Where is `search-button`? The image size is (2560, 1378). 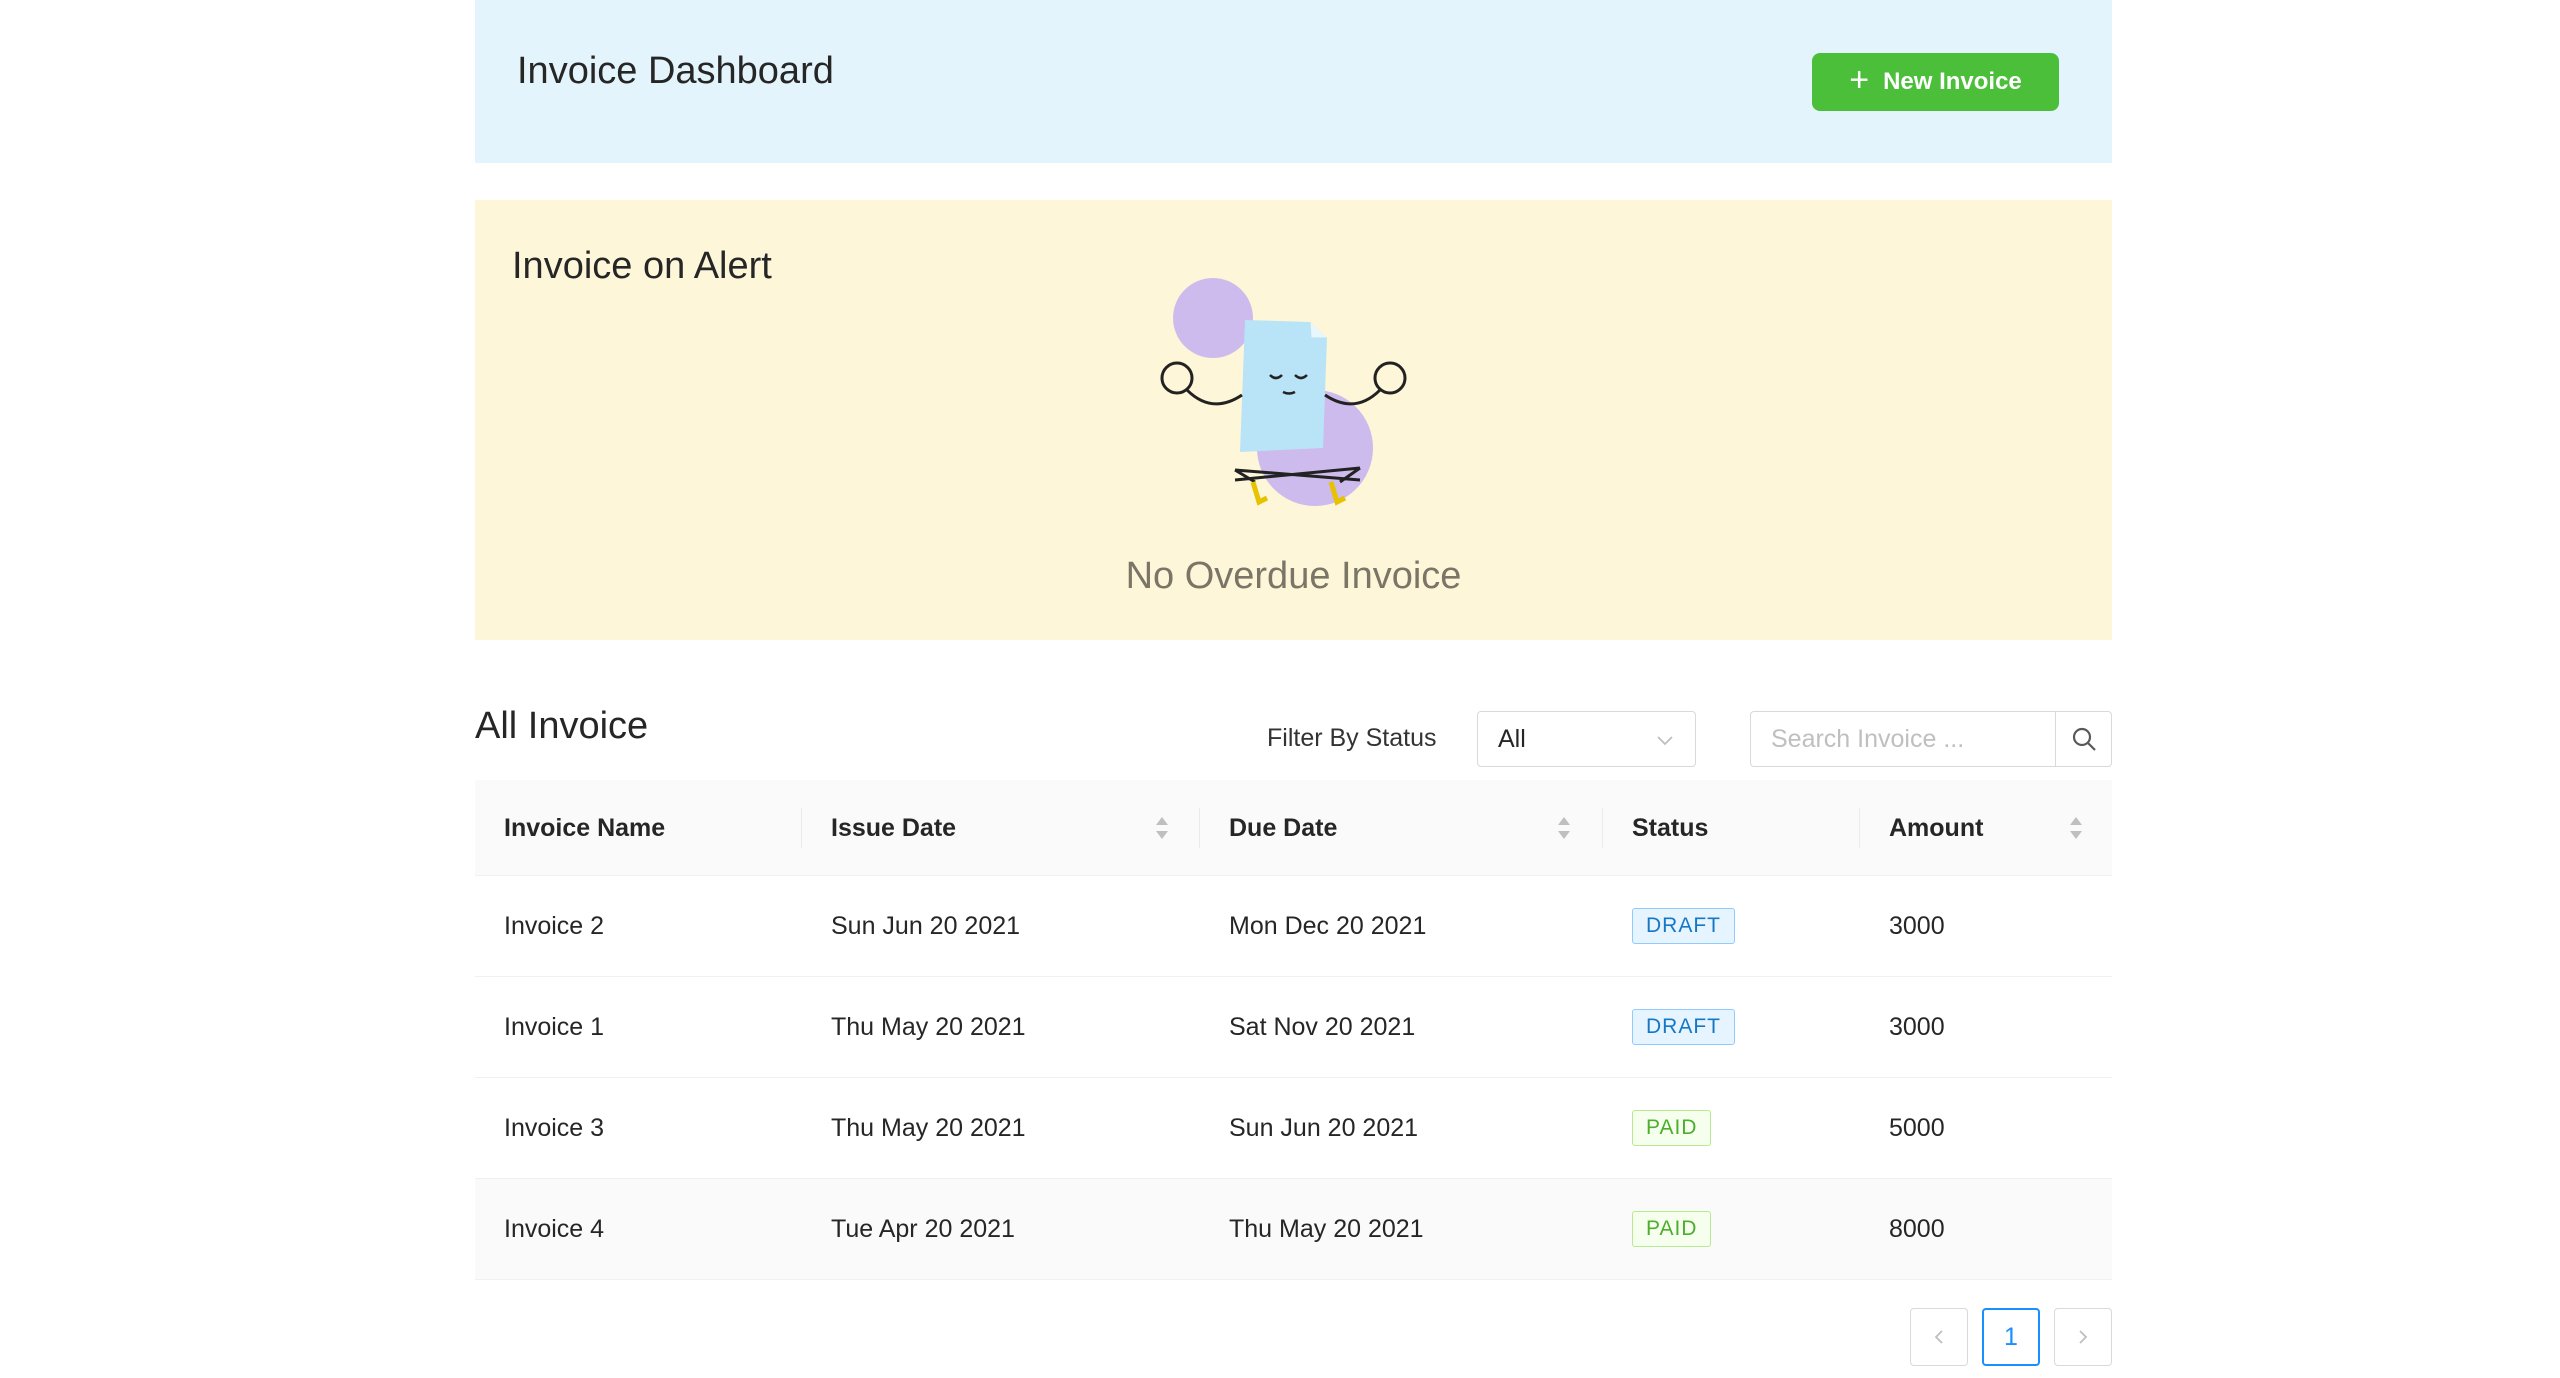
search-button is located at coordinates (2083, 739).